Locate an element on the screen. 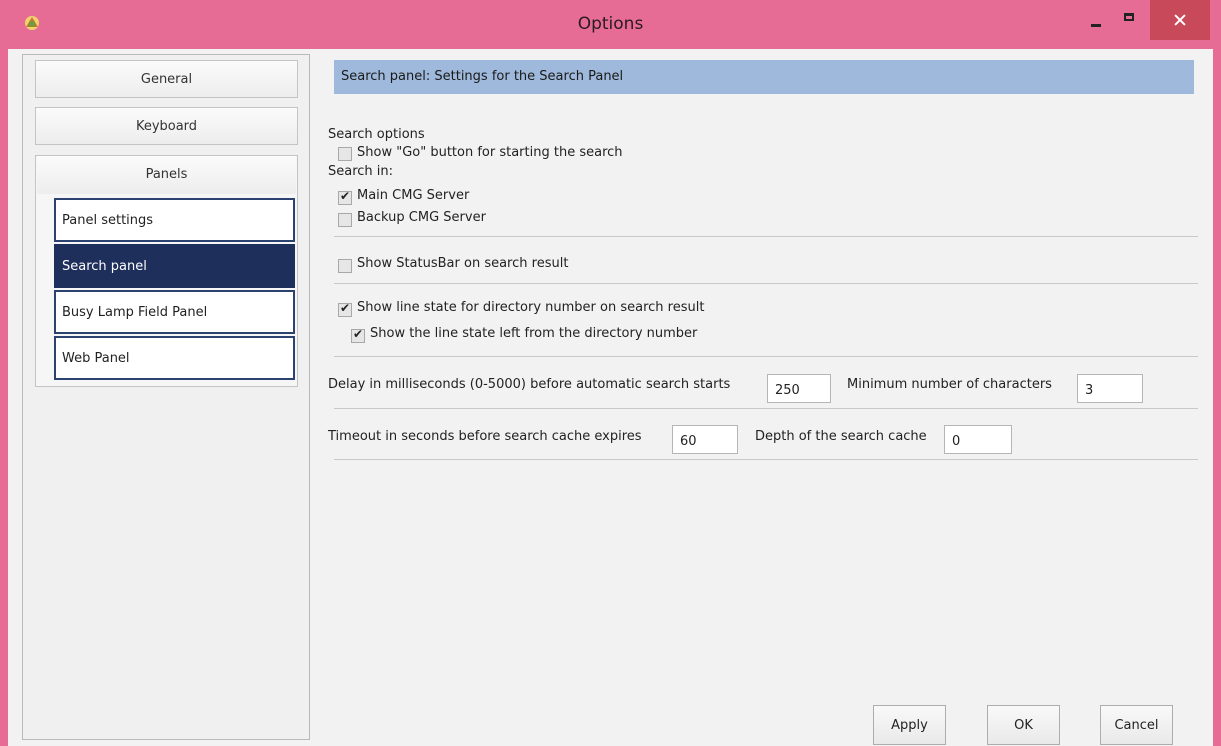 Image resolution: width=1221 pixels, height=746 pixels. show-line-state-left-checkbox is located at coordinates (358, 335).